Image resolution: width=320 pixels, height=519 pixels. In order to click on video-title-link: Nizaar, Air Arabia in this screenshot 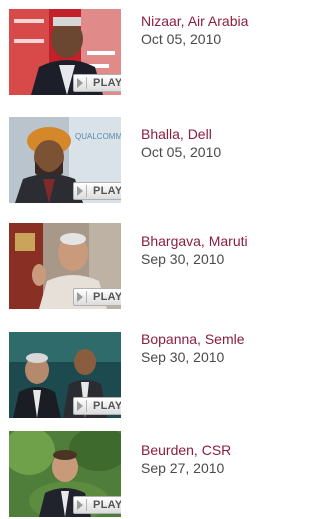, I will do `click(210, 21)`.